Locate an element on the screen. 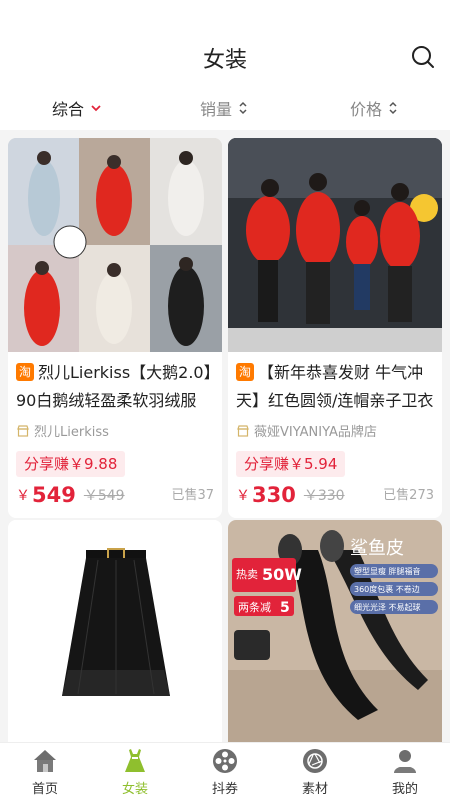  product-card is located at coordinates (115, 631).